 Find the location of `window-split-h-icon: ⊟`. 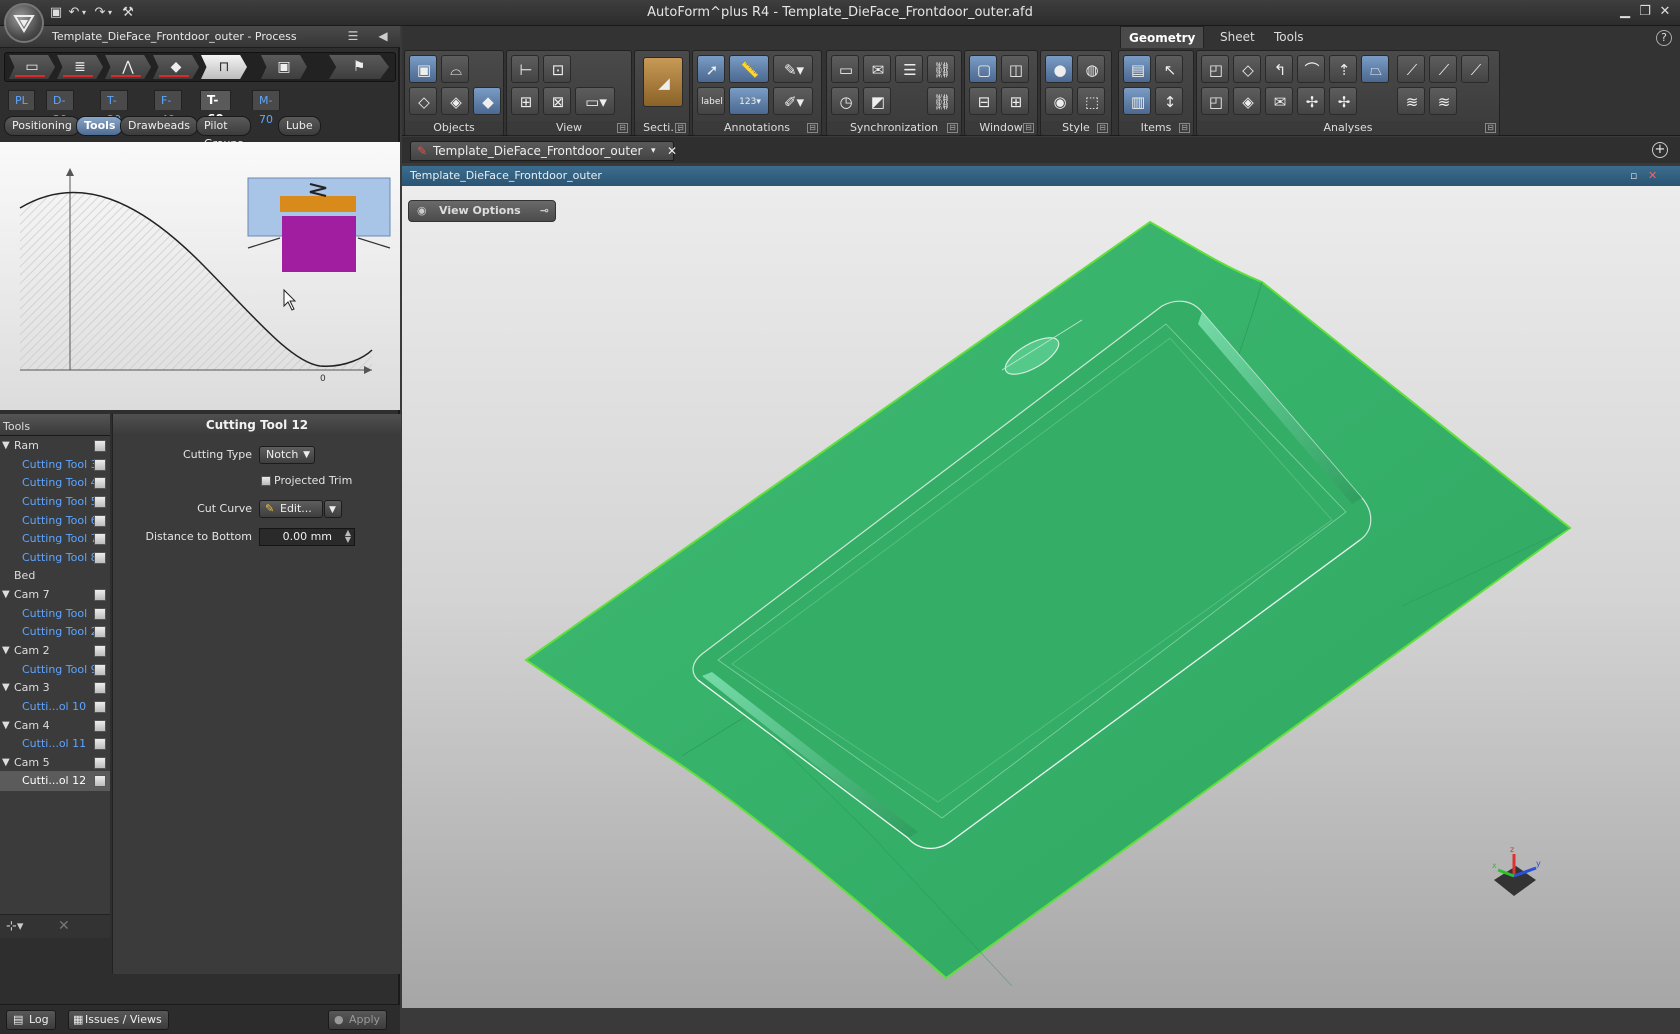

window-split-h-icon: ⊟ is located at coordinates (983, 101).